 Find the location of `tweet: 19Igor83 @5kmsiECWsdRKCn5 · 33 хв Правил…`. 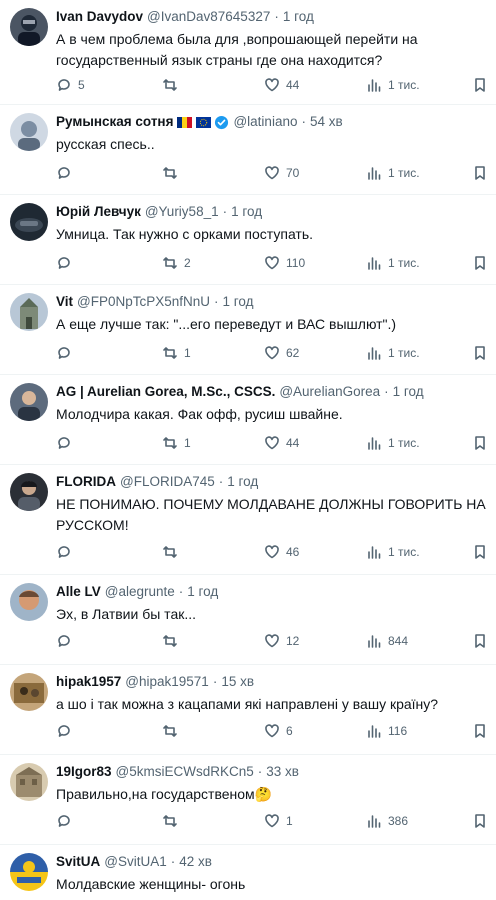

tweet: 19Igor83 @5kmsiECWsdRKCn5 · 33 хв Правил… is located at coordinates (248, 800).